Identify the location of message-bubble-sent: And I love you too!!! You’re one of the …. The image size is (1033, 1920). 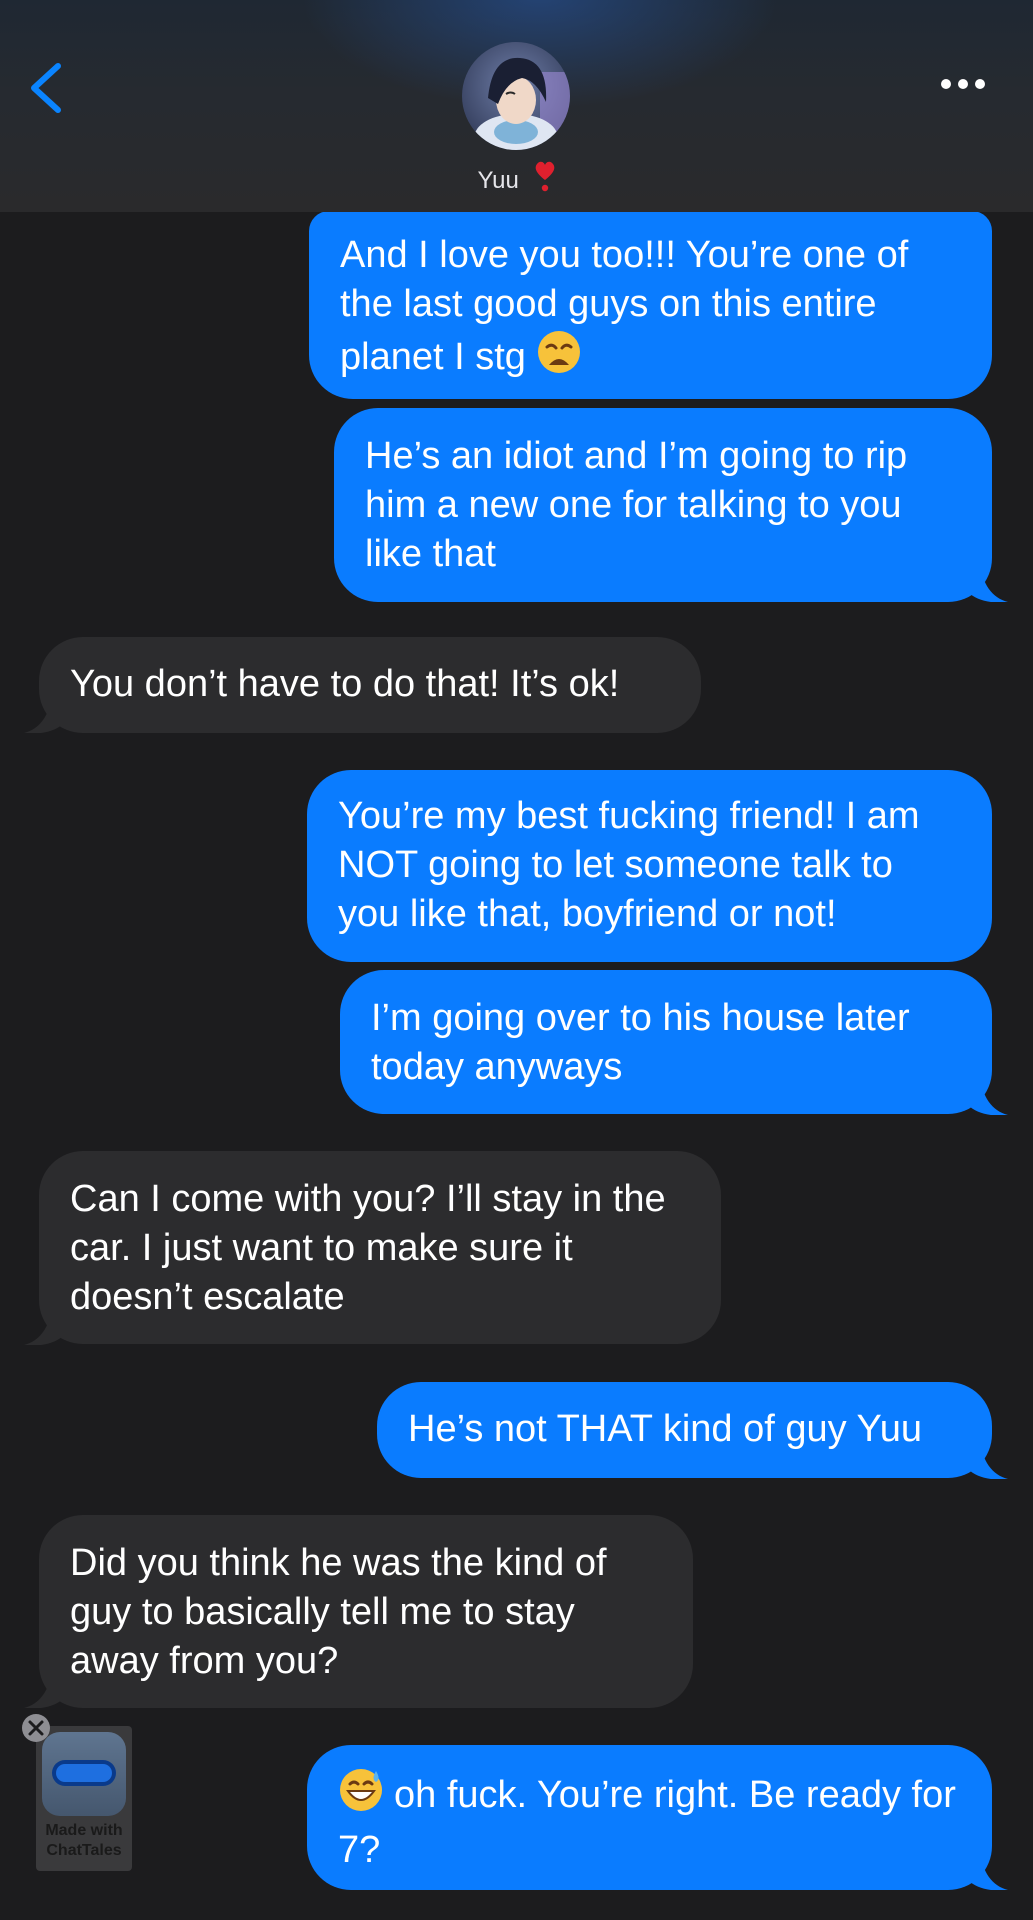
(650, 305).